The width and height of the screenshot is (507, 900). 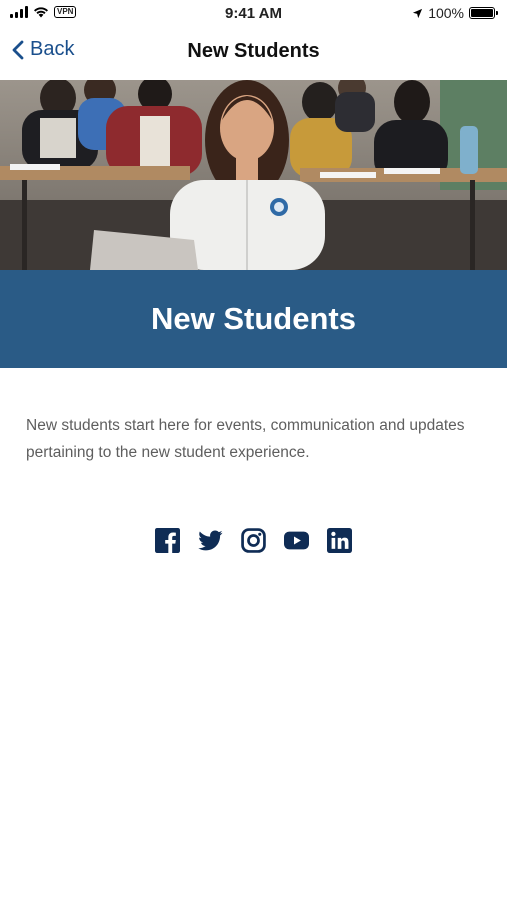 I want to click on twitter-icon, so click(x=210, y=540).